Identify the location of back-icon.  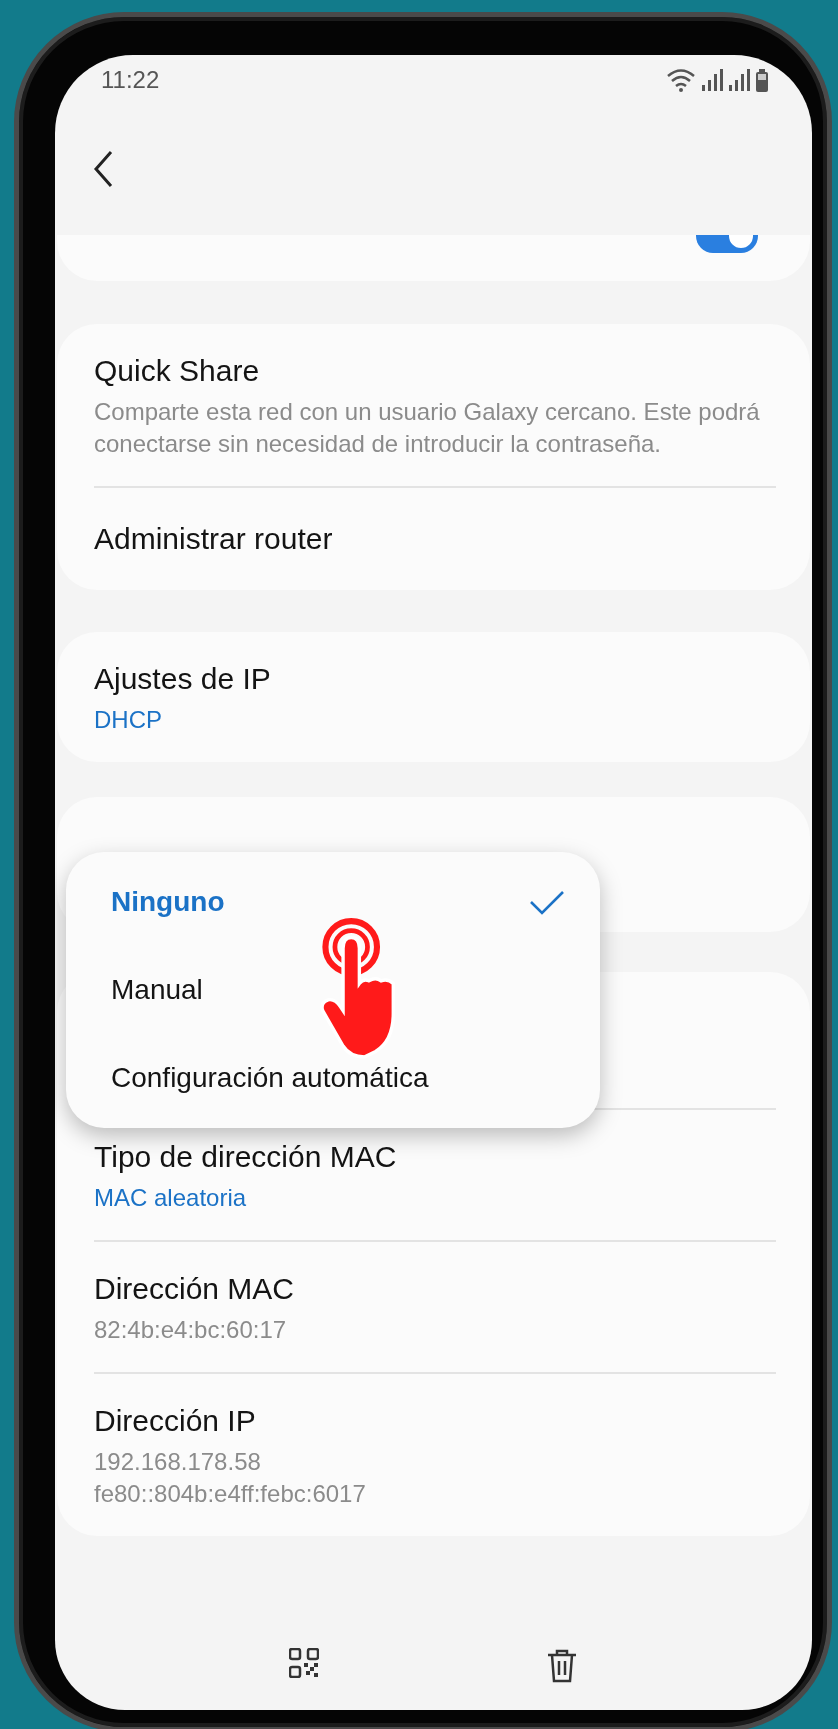
(104, 169).